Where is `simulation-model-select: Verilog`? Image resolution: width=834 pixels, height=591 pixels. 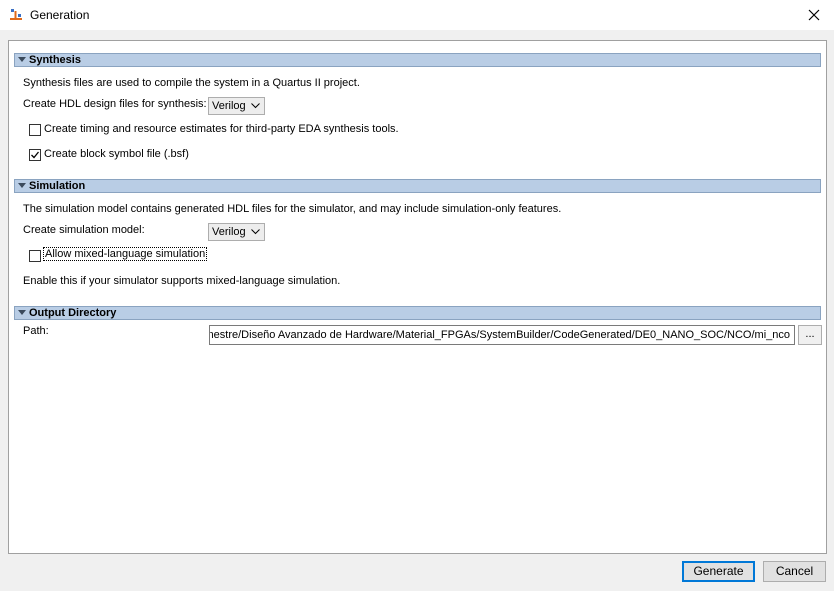 simulation-model-select: Verilog is located at coordinates (236, 232).